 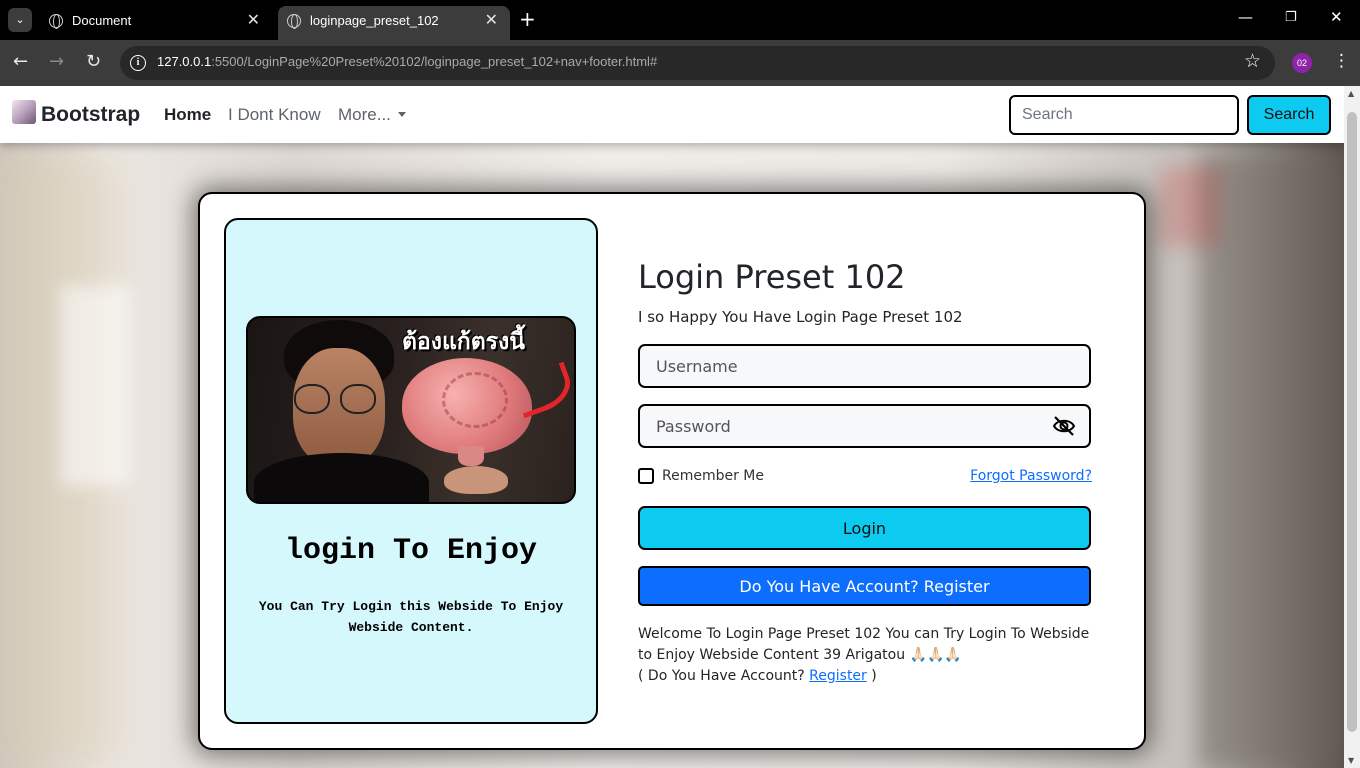 I want to click on scrollbar-thumb, so click(x=1352, y=422).